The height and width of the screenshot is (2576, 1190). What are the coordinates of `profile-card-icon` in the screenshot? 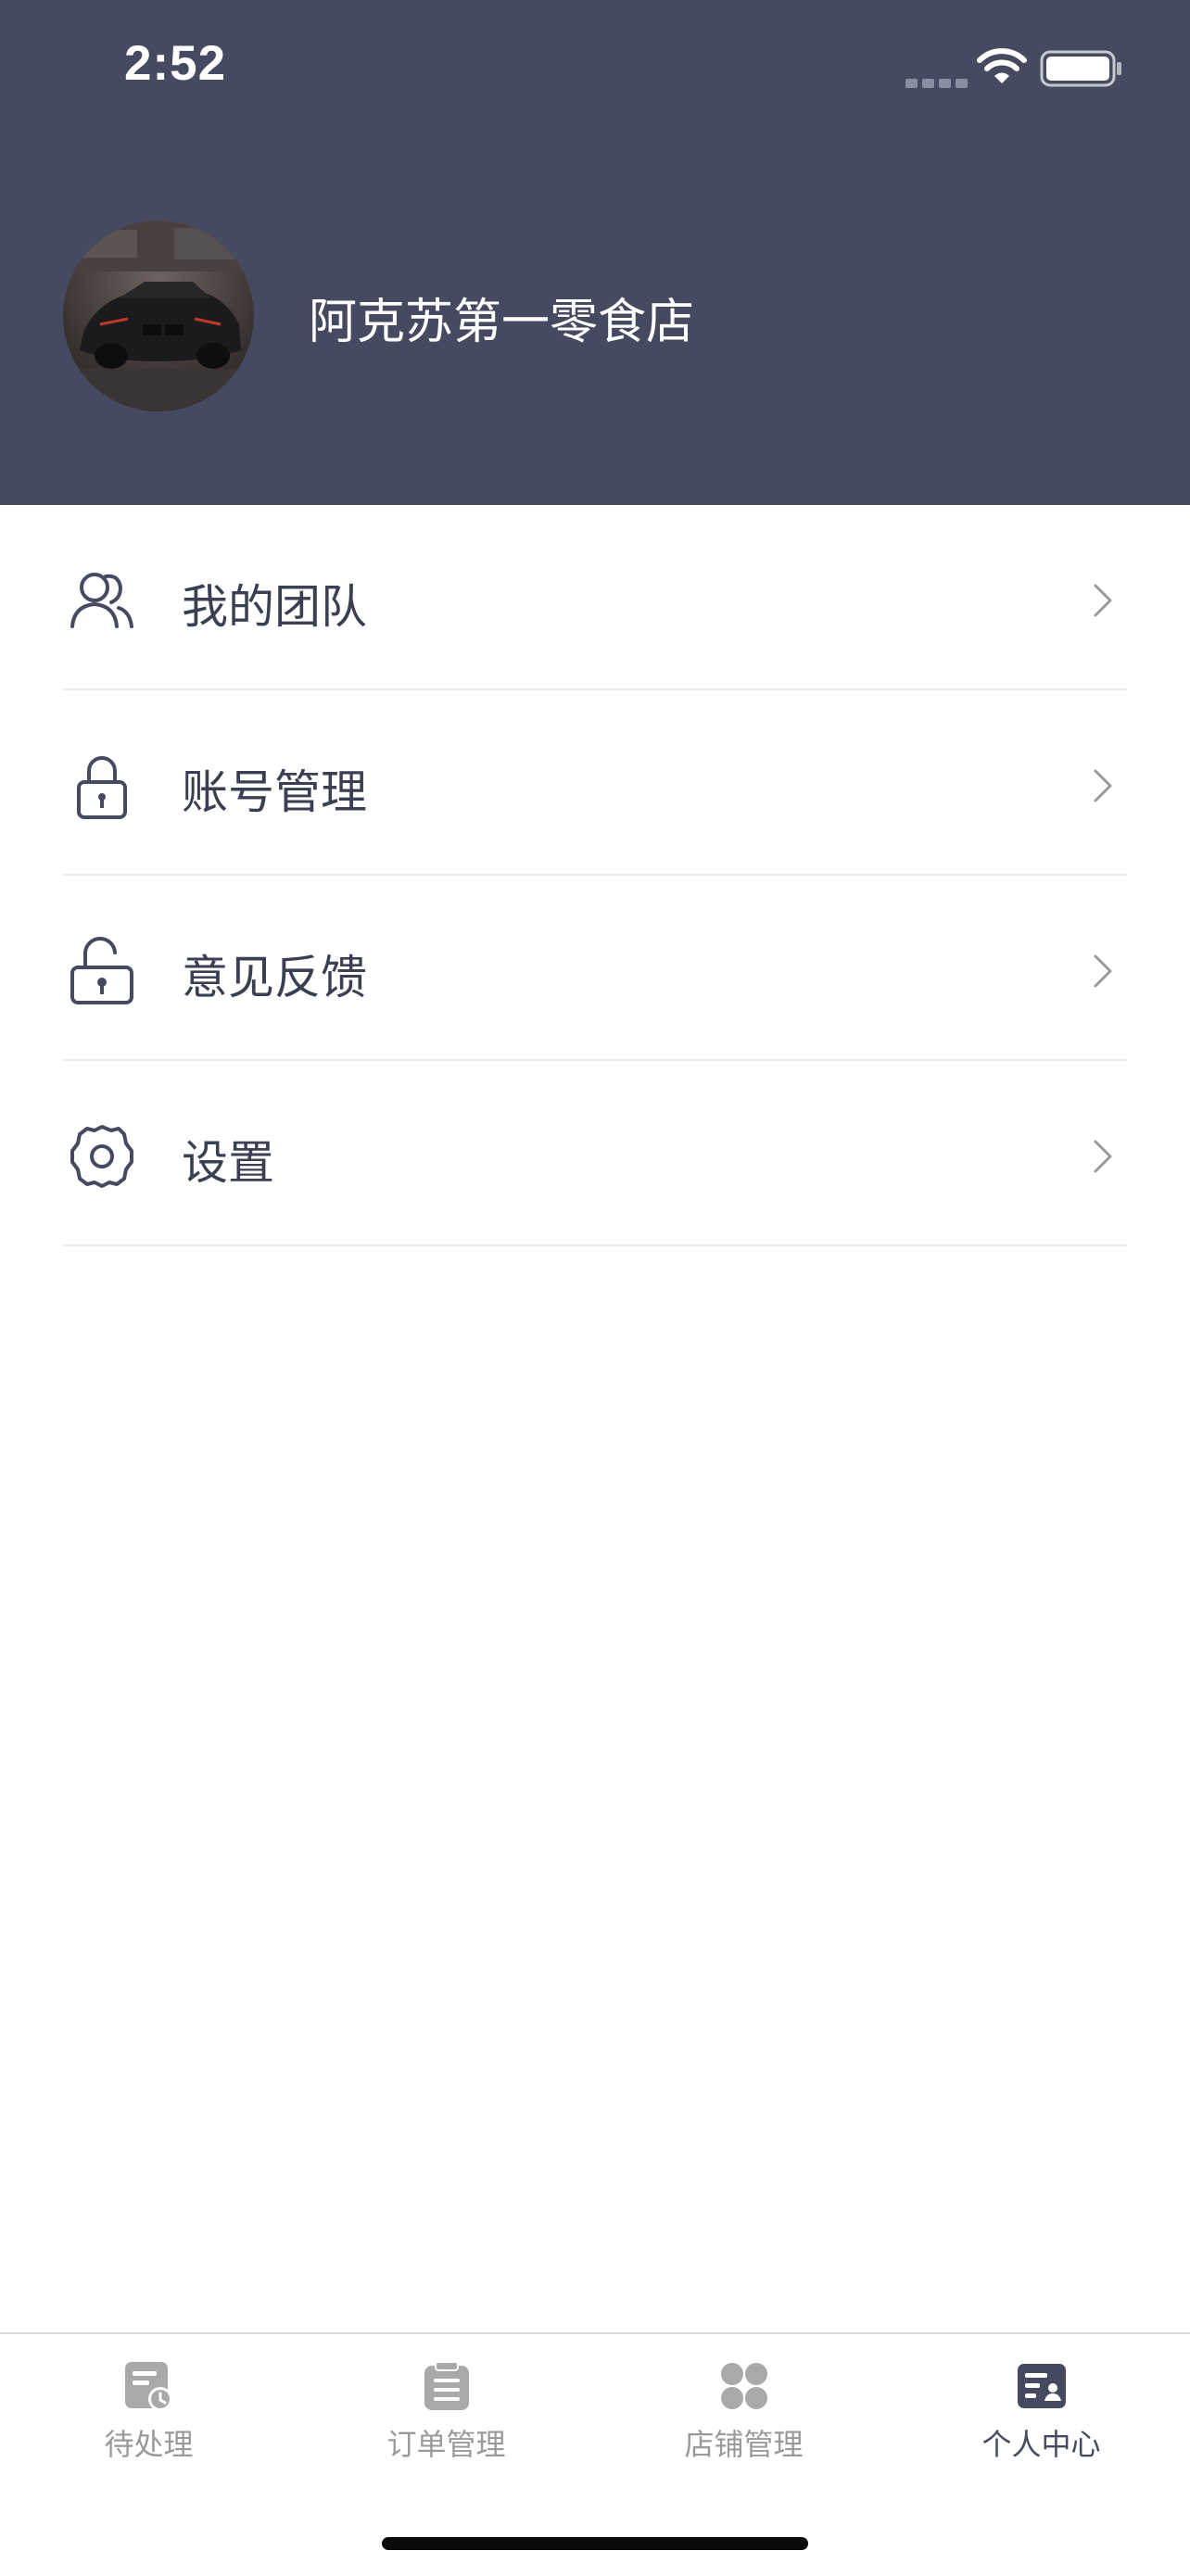 It's located at (1042, 2386).